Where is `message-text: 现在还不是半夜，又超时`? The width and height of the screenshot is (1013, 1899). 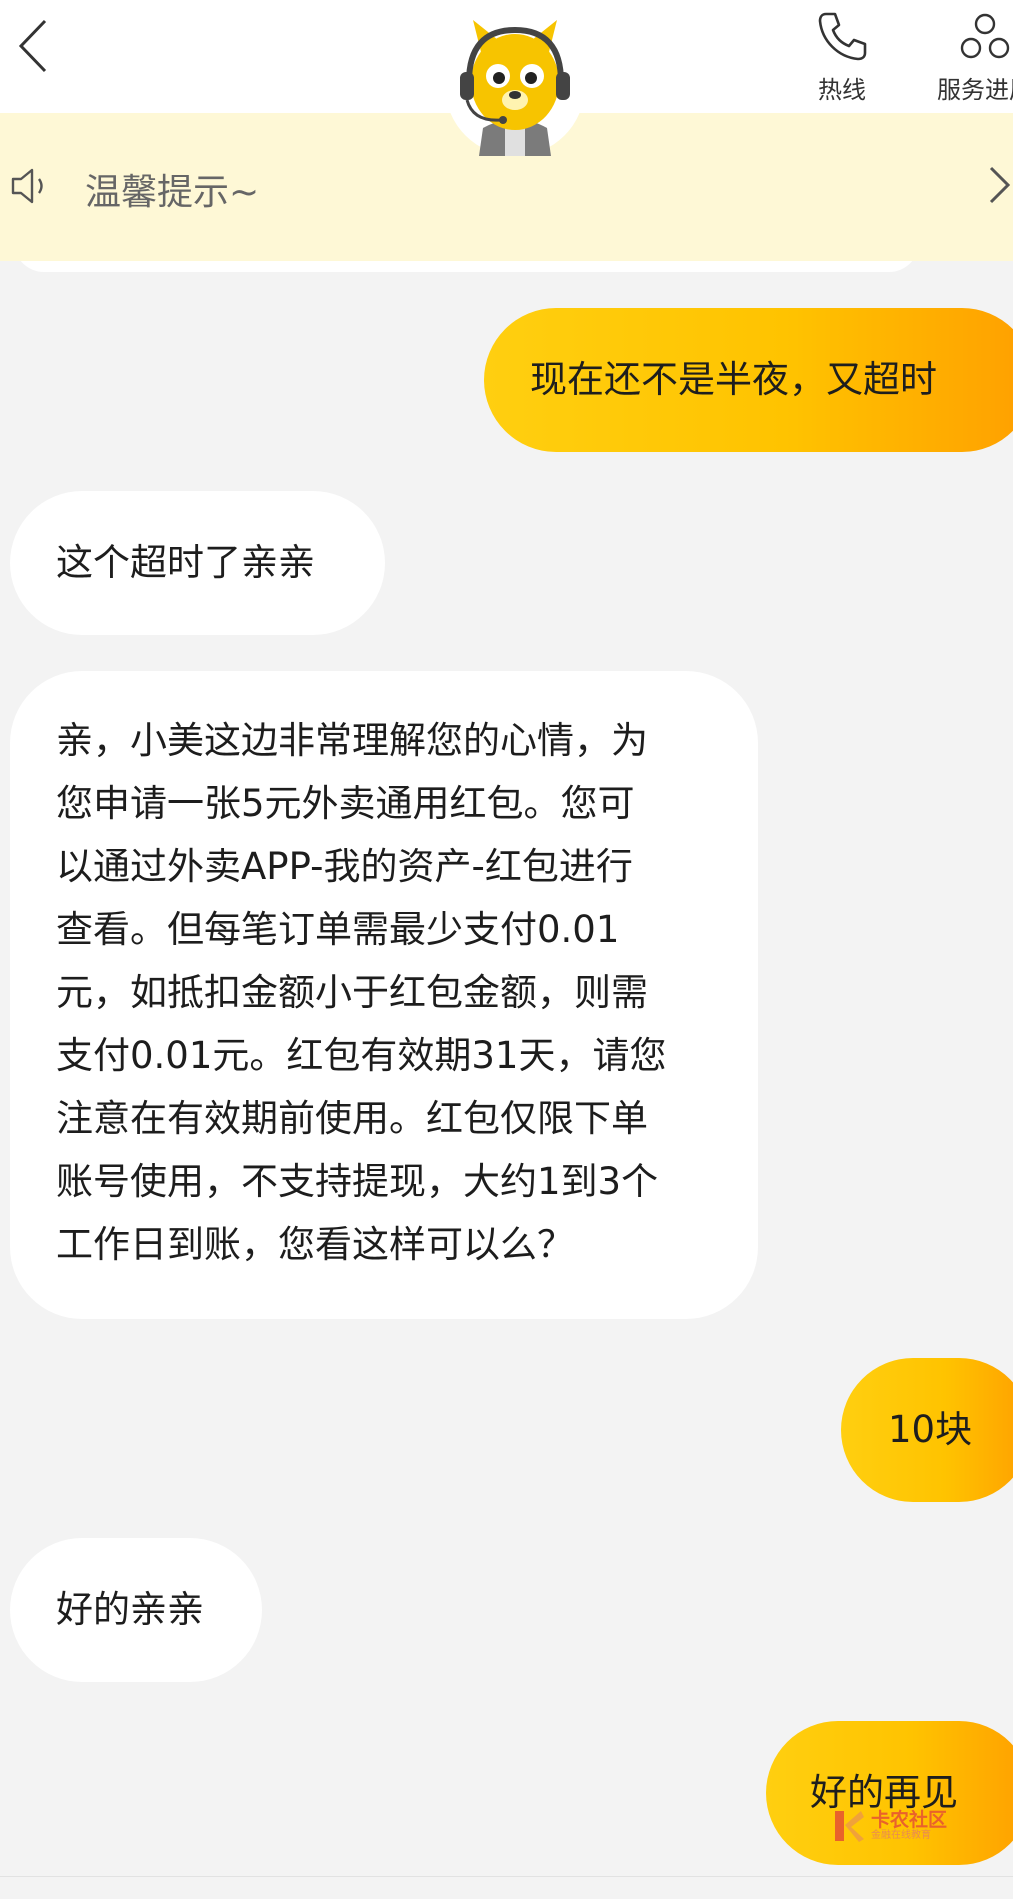 message-text: 现在还不是半夜，又超时 is located at coordinates (733, 379).